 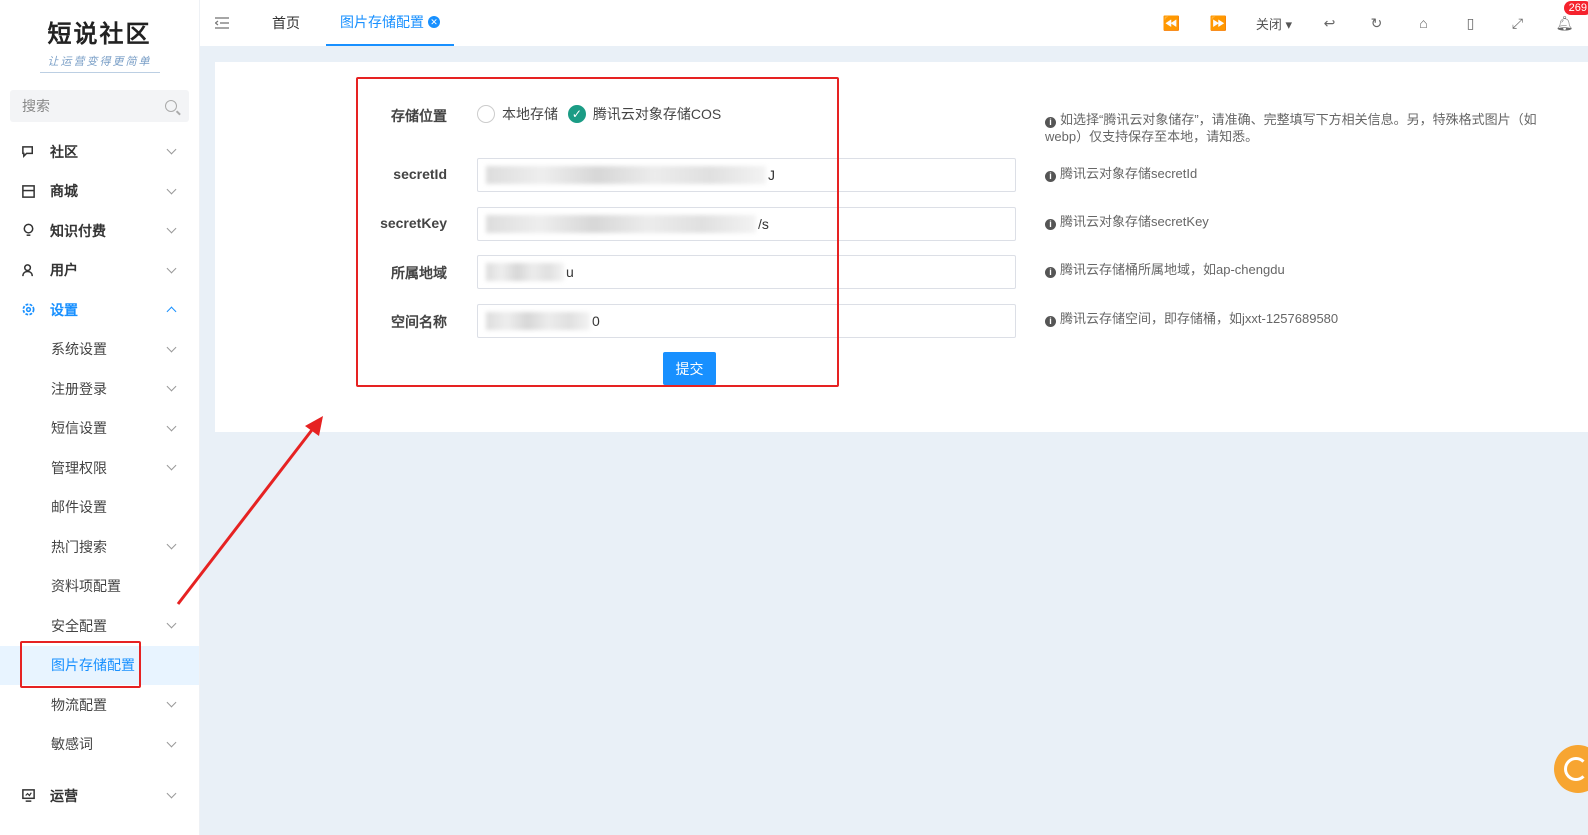 I want to click on monitor-icon, so click(x=28, y=796).